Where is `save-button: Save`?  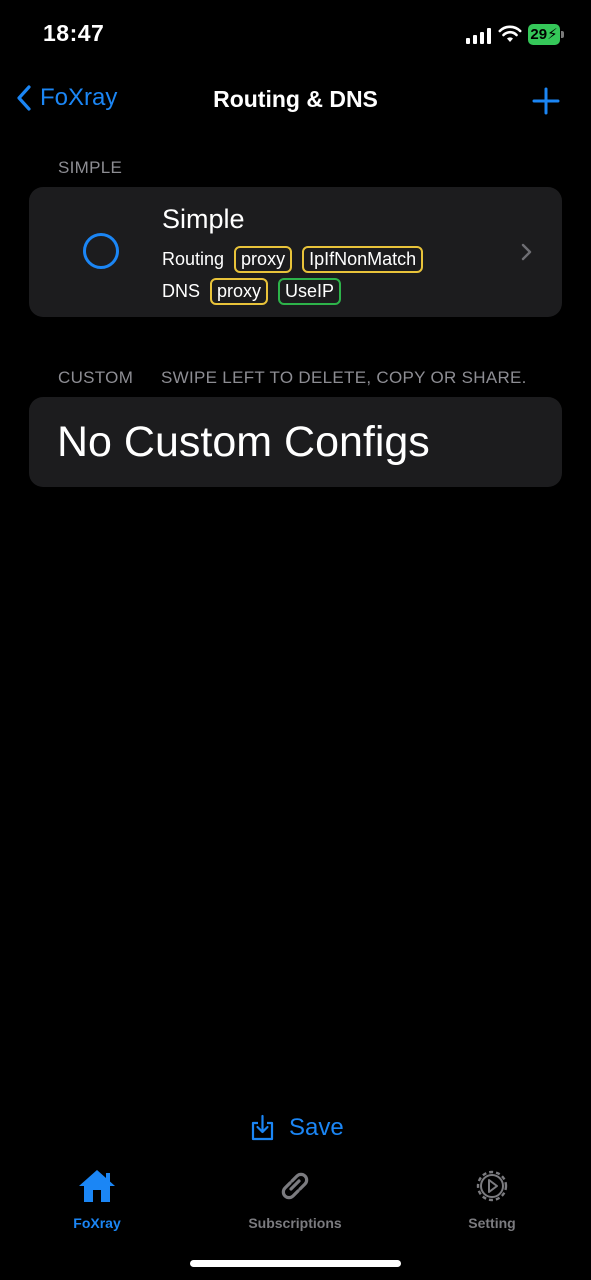
save-button: Save is located at coordinates (297, 1128).